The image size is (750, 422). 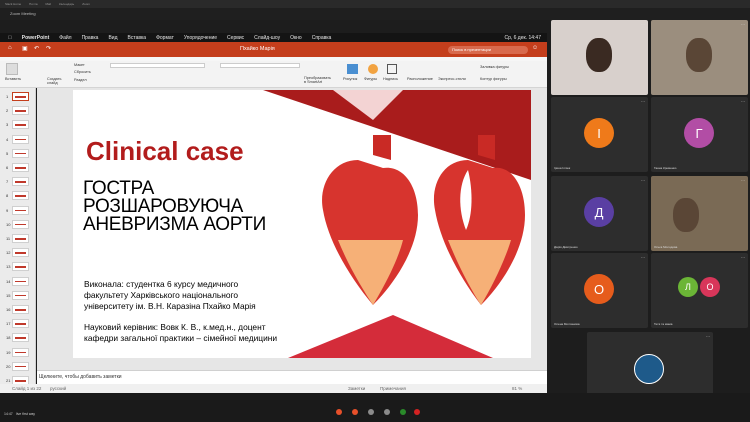 I want to click on participant-tile: Д ⋯ Дарія Дмитренко, so click(x=599, y=213).